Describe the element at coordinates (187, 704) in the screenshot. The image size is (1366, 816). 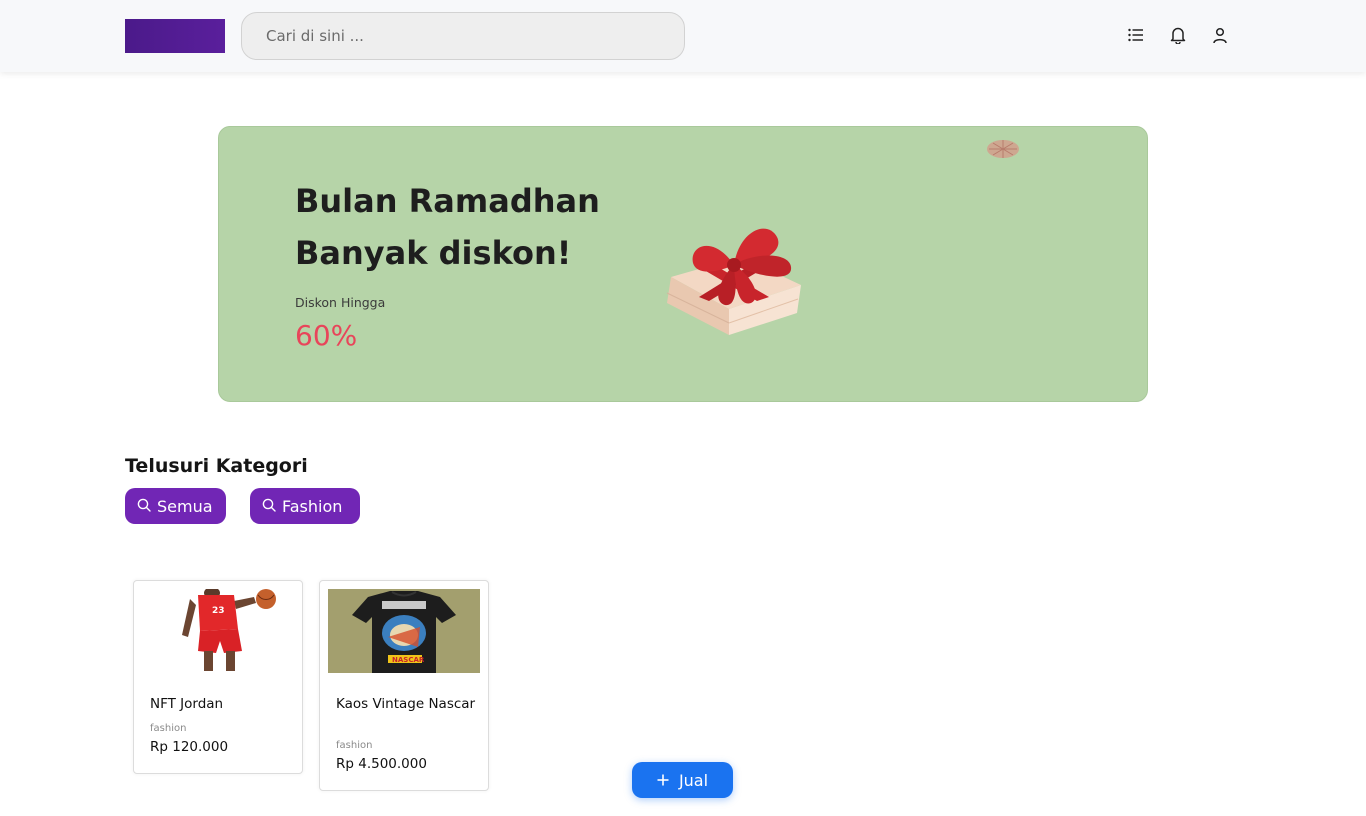
I see `product-title: NFT Jordan` at that location.